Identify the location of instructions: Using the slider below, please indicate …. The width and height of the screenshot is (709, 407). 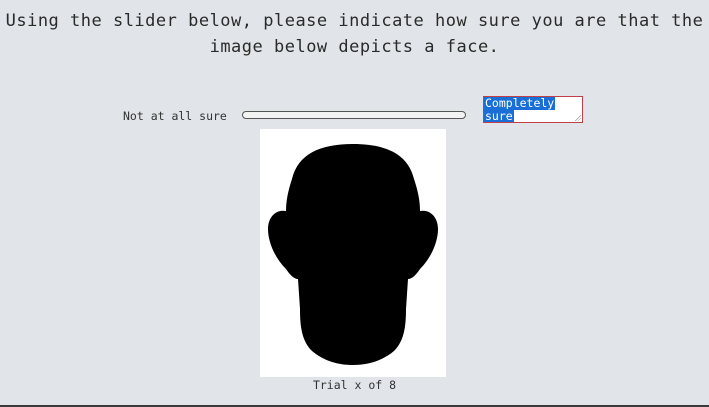
(354, 34).